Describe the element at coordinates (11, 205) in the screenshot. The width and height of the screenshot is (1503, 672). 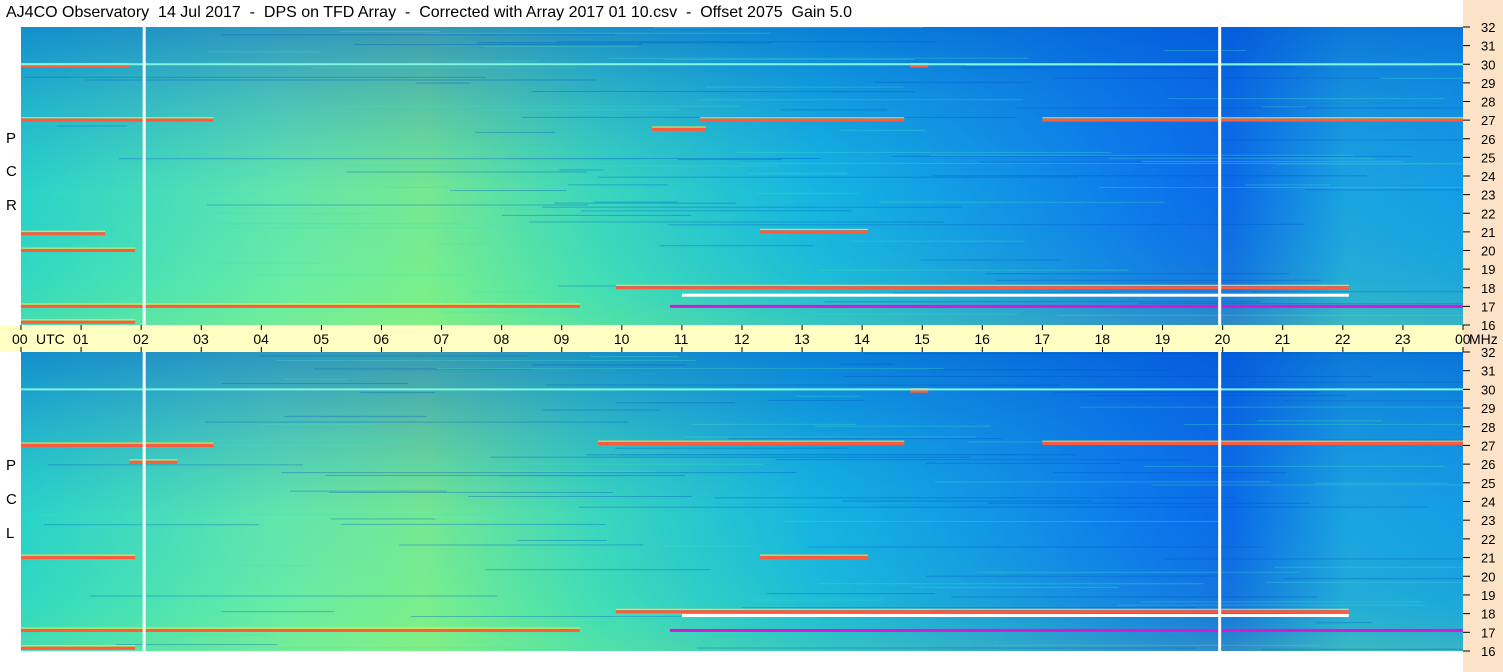
I see `polarization-letter: R` at that location.